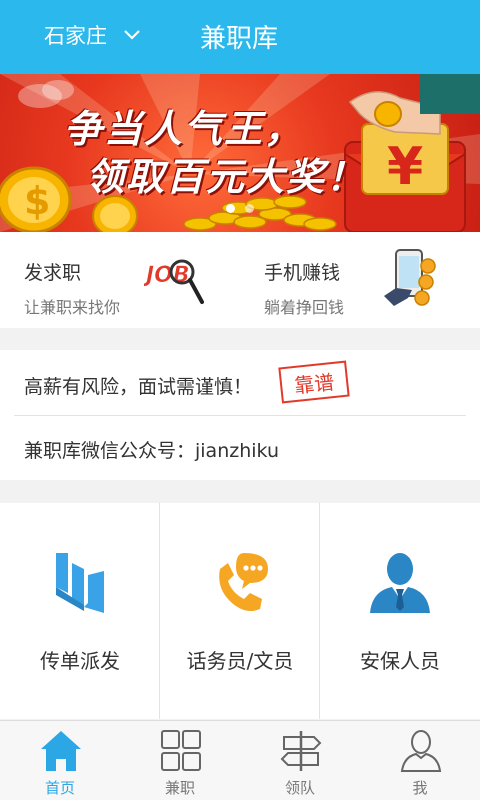 The height and width of the screenshot is (800, 480). Describe the element at coordinates (420, 788) in the screenshot. I see `tab-label: 我` at that location.